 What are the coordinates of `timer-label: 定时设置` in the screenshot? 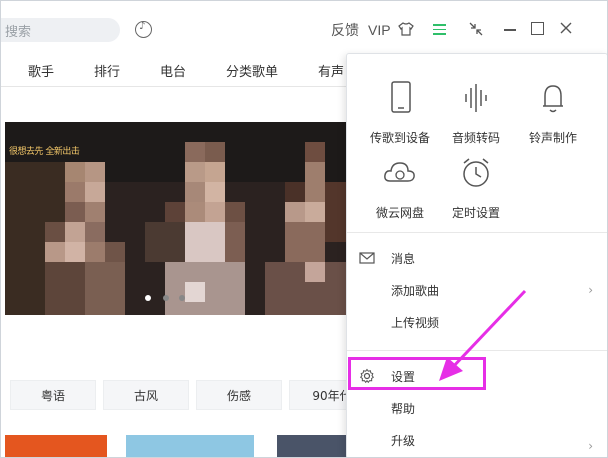 It's located at (475, 213).